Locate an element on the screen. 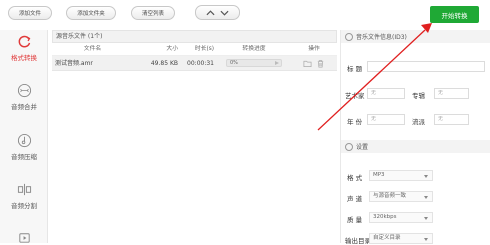 This screenshot has height=245, width=490. column-actions: 操作 is located at coordinates (314, 49).